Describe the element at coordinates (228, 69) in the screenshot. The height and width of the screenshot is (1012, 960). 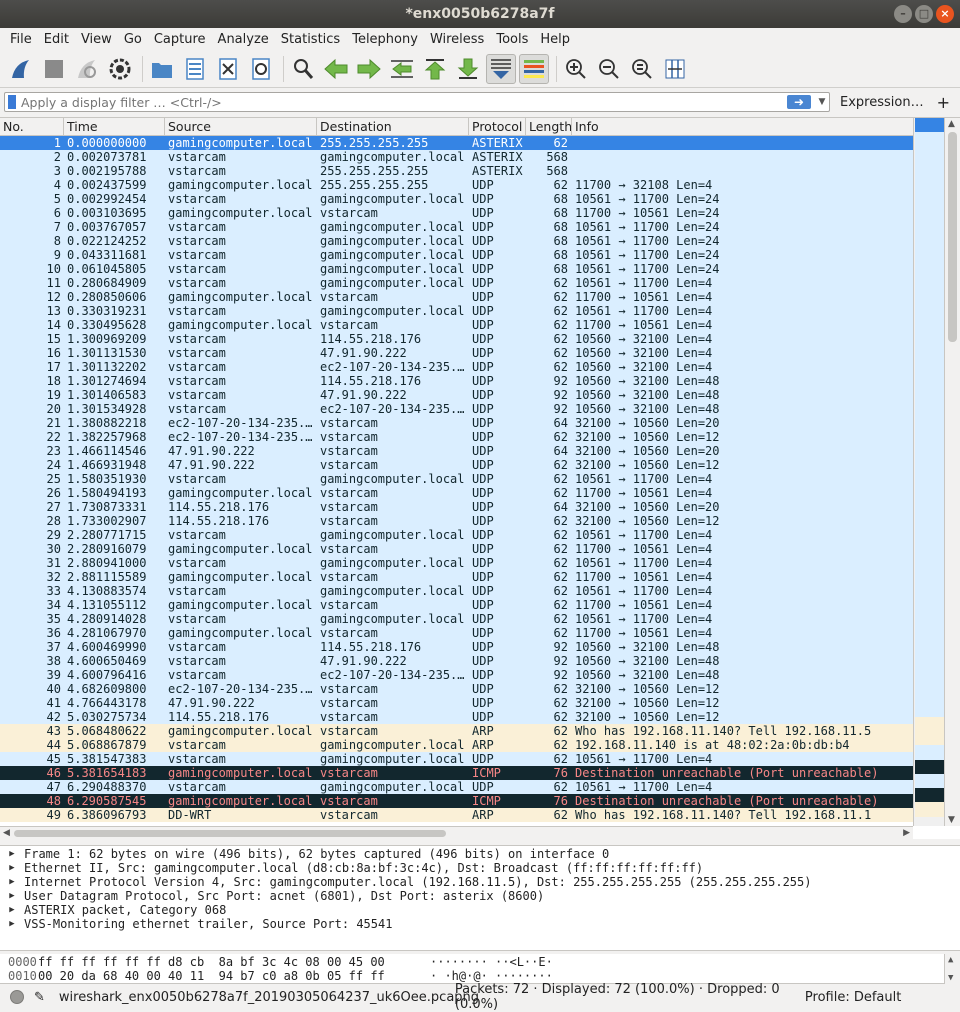
I see `close-file-icon` at that location.